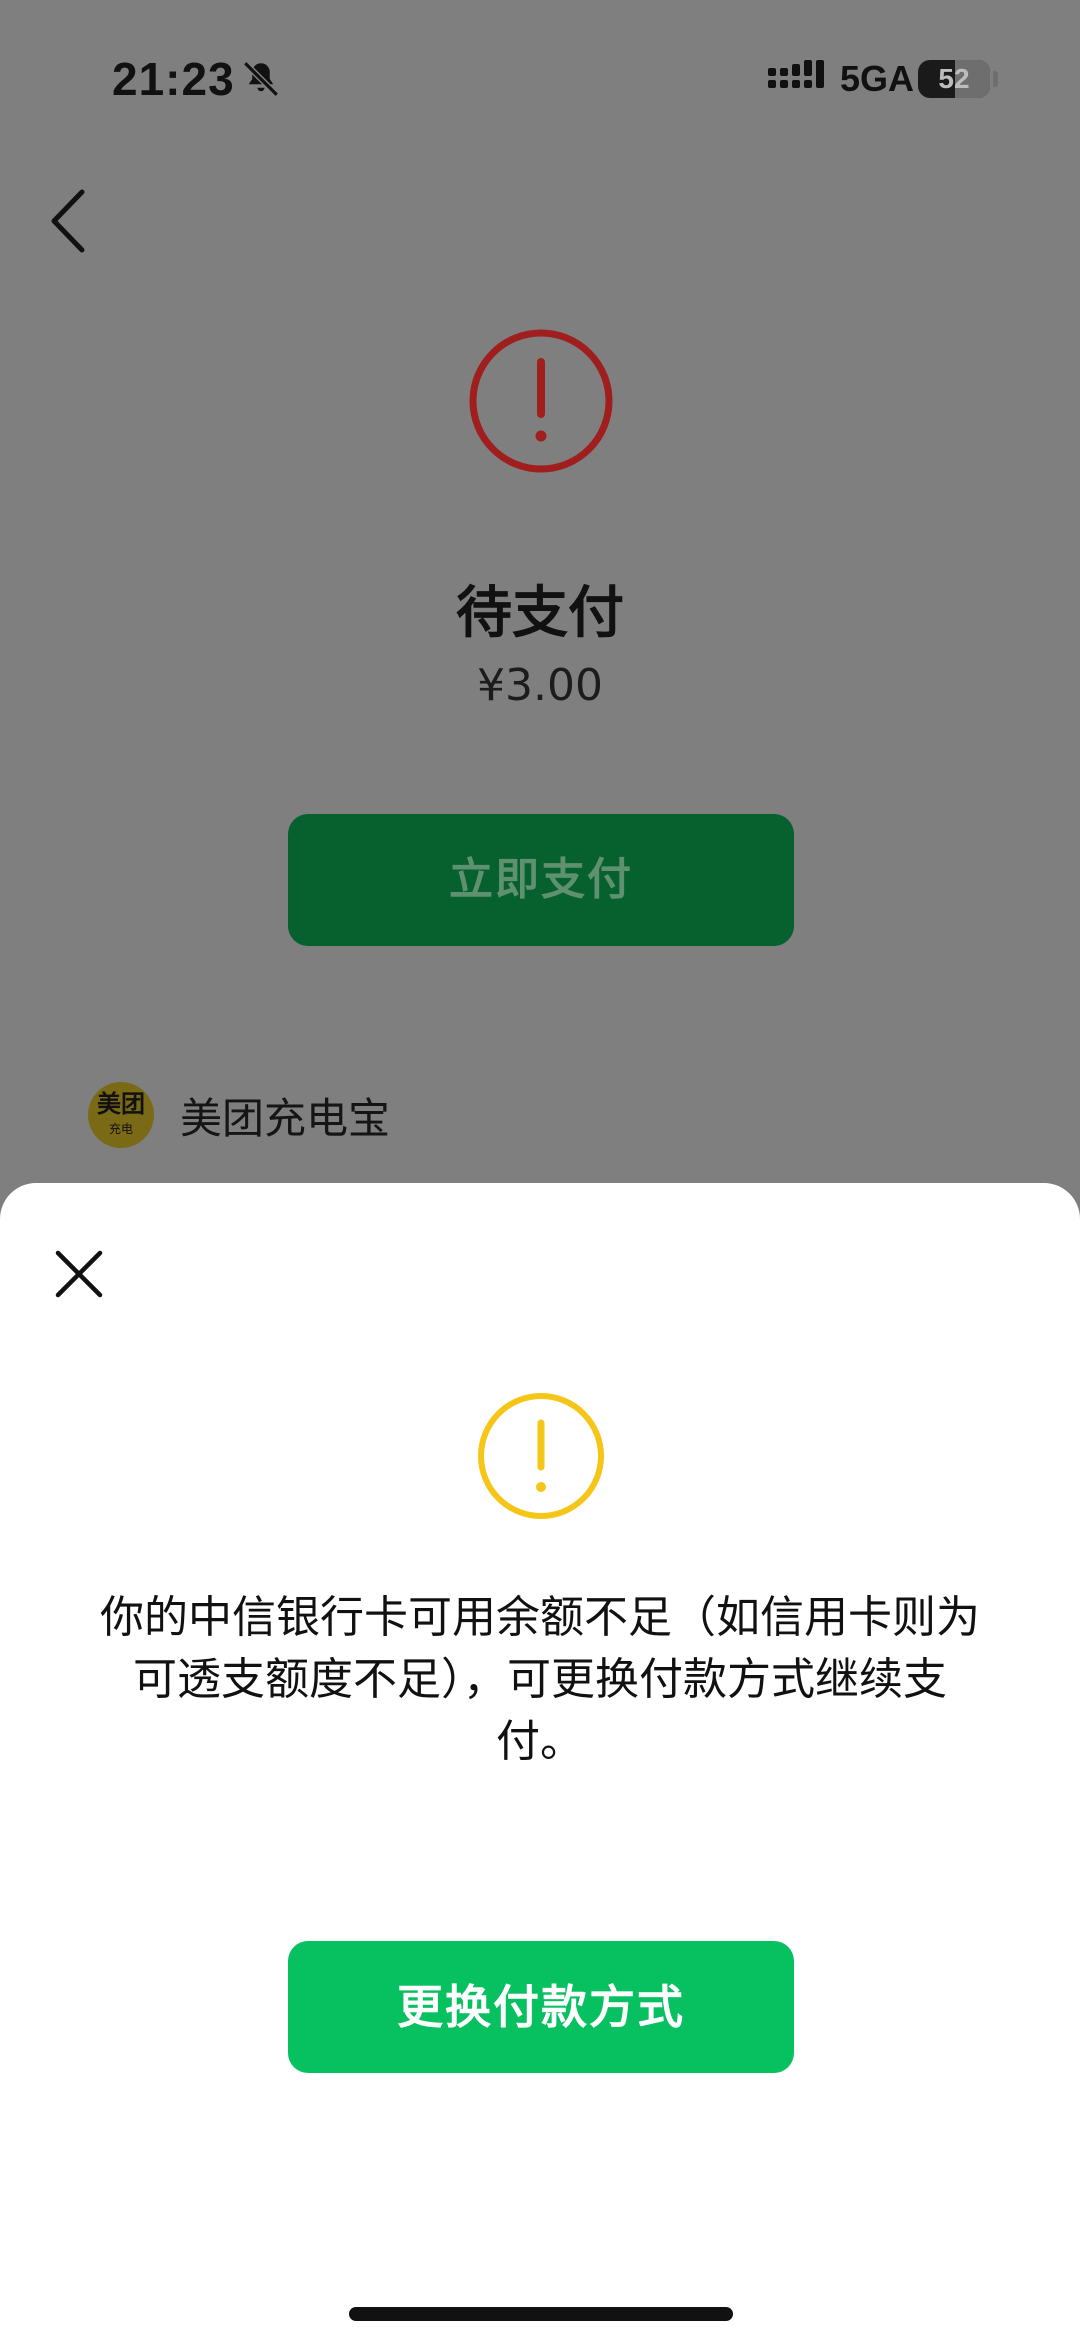 The width and height of the screenshot is (1080, 2341). I want to click on back-button, so click(76, 221).